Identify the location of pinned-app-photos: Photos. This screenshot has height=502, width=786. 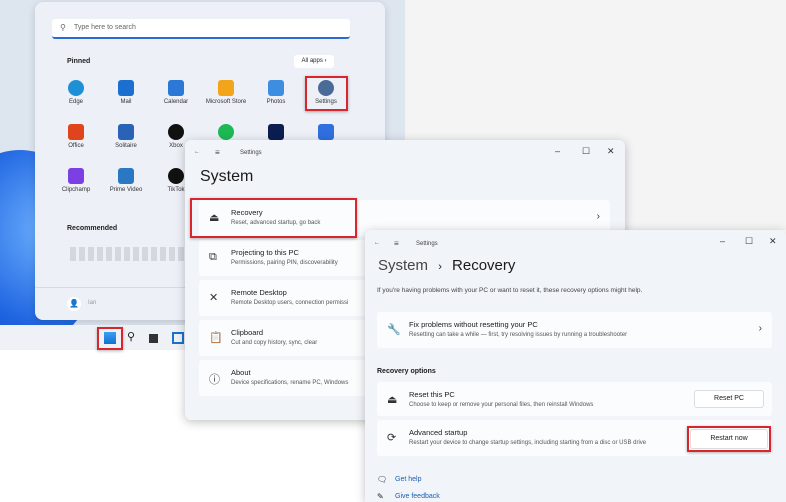
(276, 92).